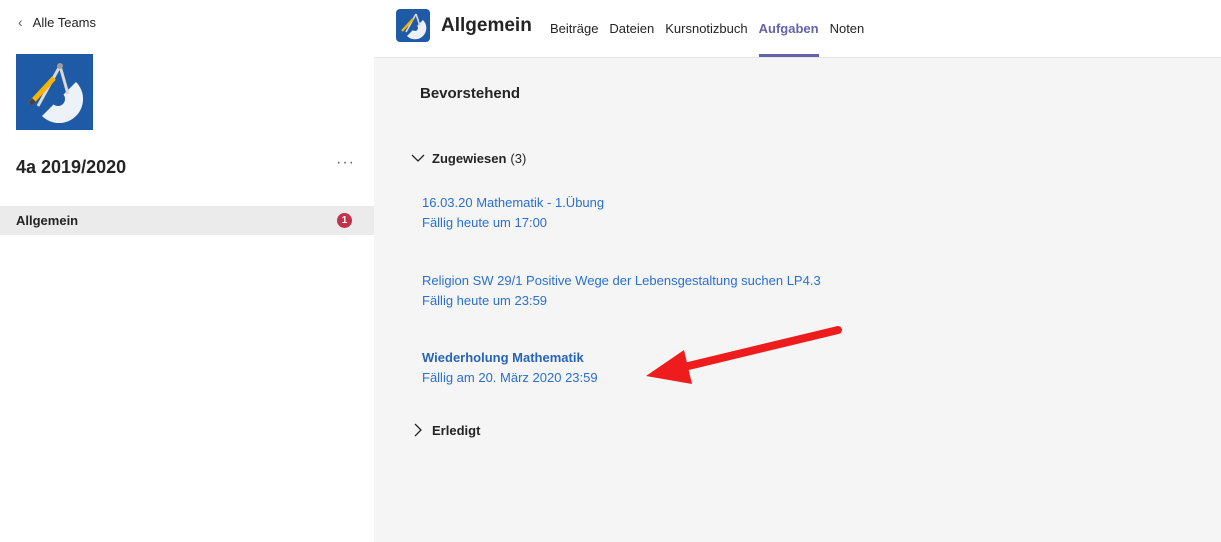 The image size is (1221, 542). Describe the element at coordinates (345, 163) in the screenshot. I see `more-options-icon: ···` at that location.